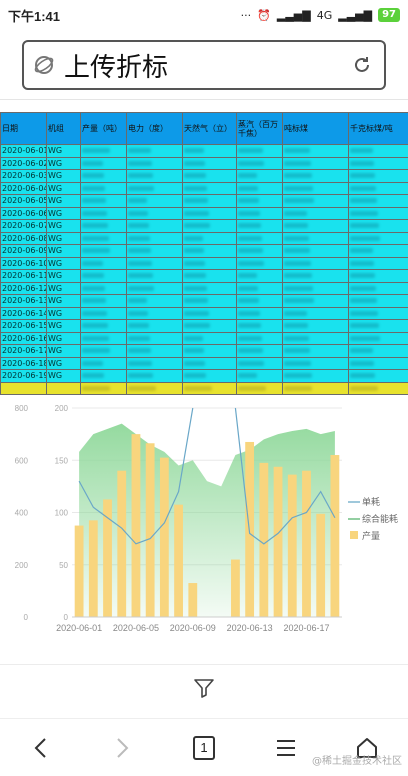 This screenshot has width=408, height=776. I want to click on cell-date: 2020-06-06, so click(24, 213).